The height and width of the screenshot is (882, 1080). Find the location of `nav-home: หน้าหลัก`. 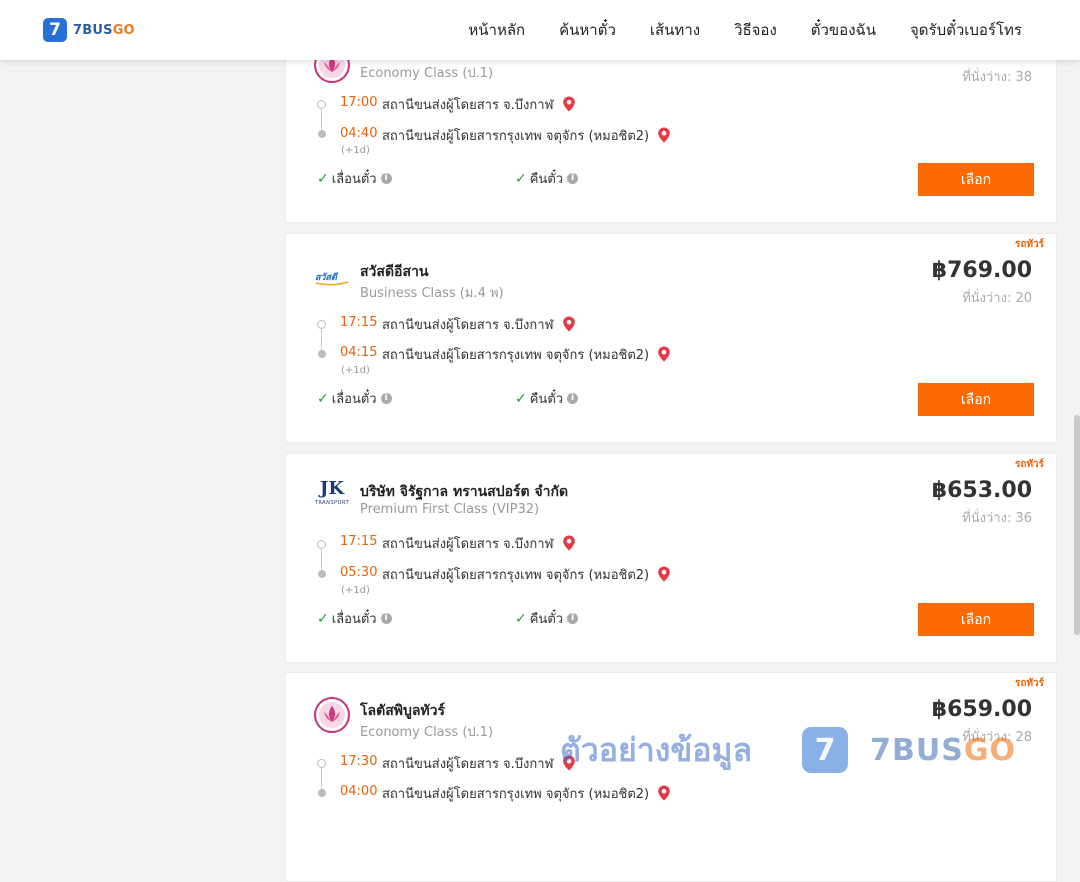

nav-home: หน้าหลัก is located at coordinates (496, 30).